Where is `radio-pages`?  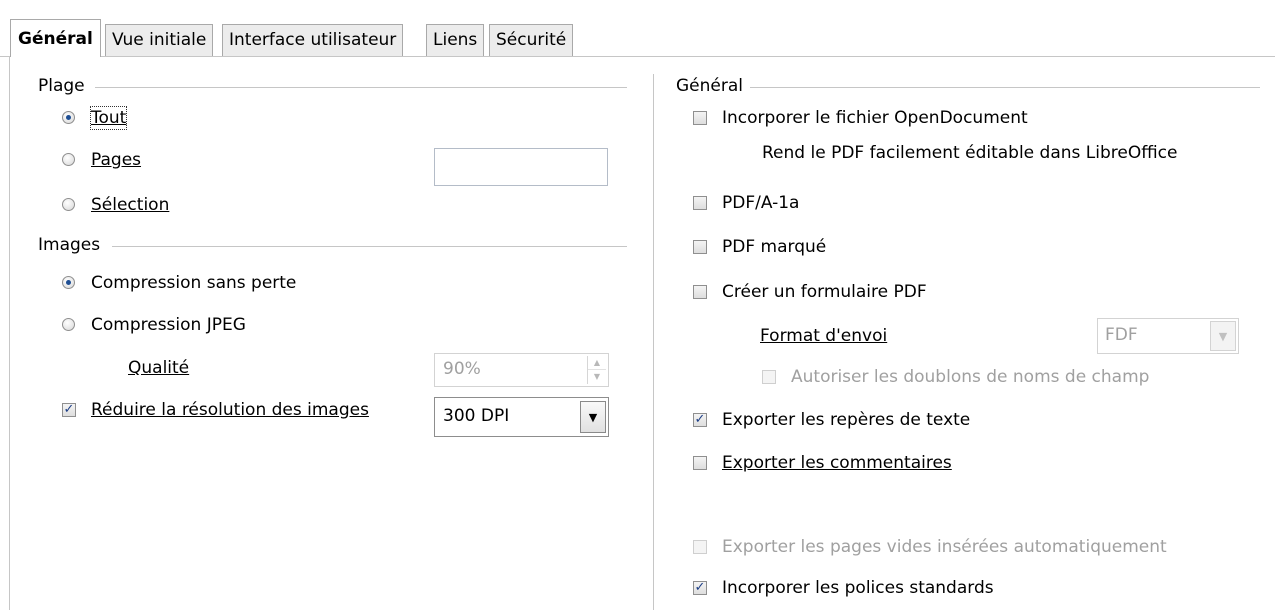 radio-pages is located at coordinates (68, 159).